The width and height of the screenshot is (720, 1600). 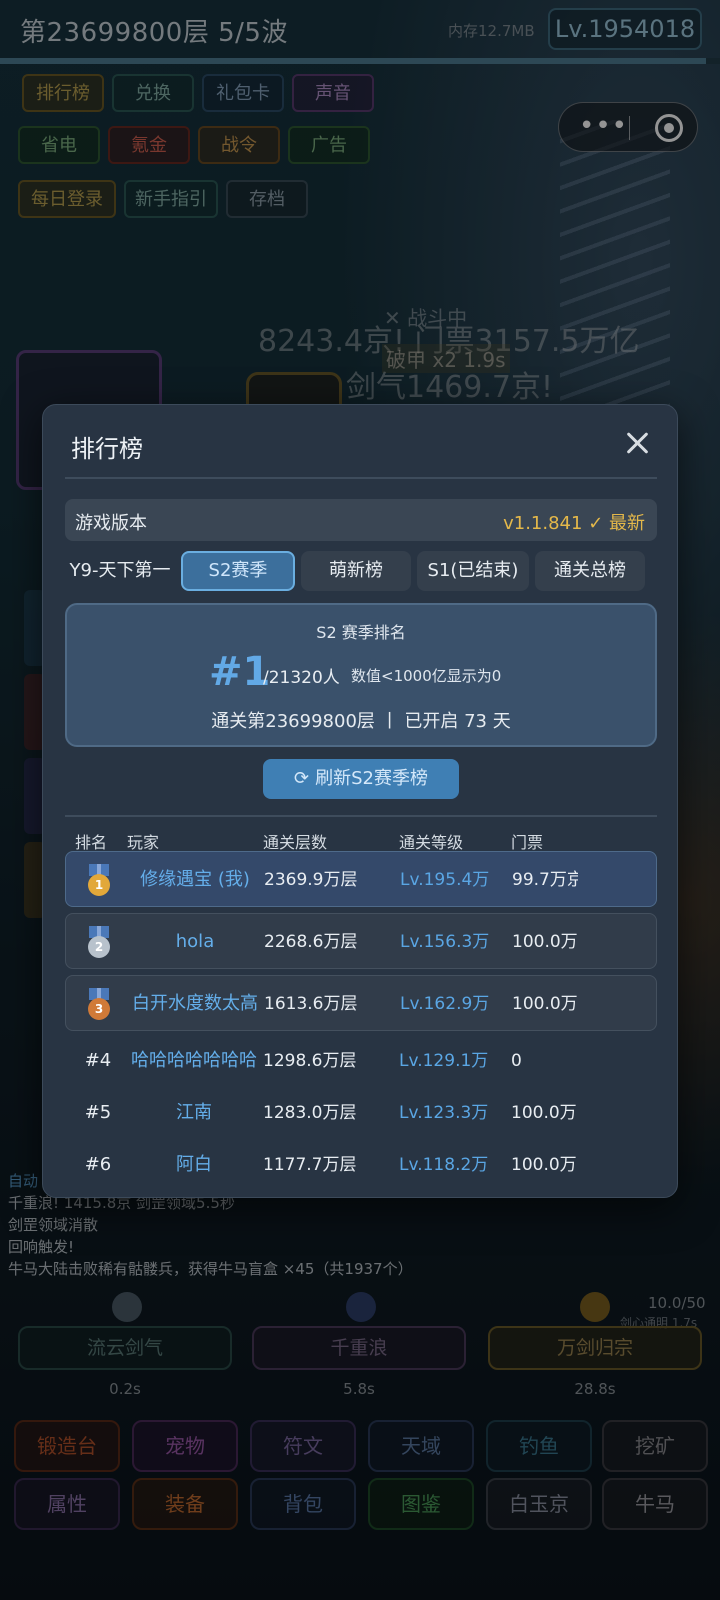 I want to click on refresh-label: 刷新S2赛季榜, so click(x=371, y=778).